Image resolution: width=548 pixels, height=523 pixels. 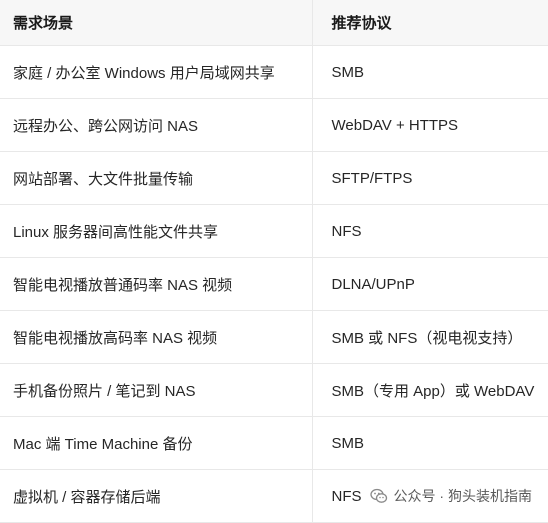 What do you see at coordinates (156, 496) in the screenshot?
I see `scenario-cell: 虚拟机 / 容器存储后端` at bounding box center [156, 496].